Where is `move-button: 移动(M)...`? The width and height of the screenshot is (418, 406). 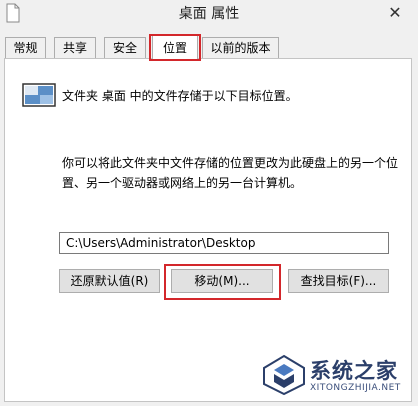
move-button: 移动(M)... is located at coordinates (222, 281).